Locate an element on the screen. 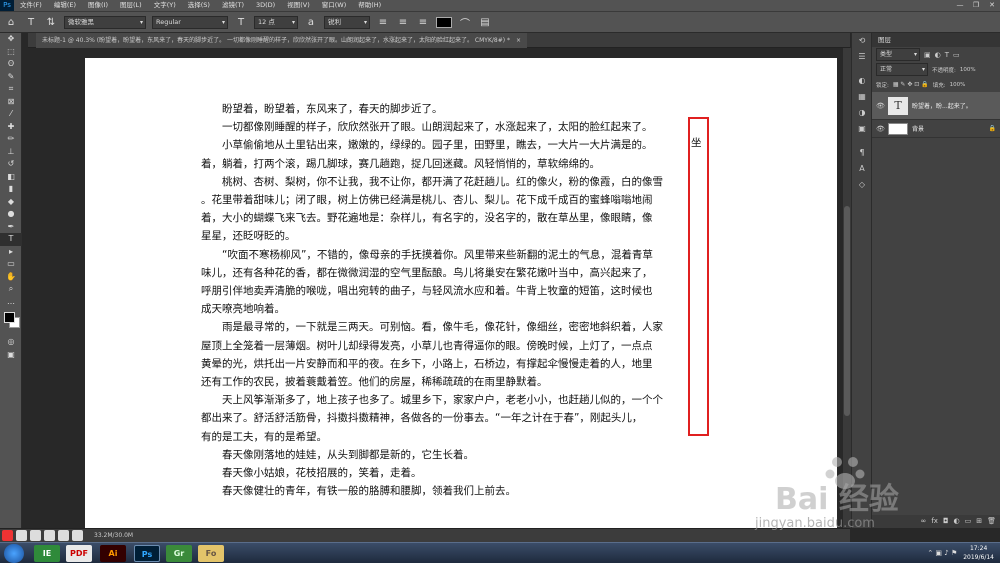  fx-icon: fx is located at coordinates (934, 521).